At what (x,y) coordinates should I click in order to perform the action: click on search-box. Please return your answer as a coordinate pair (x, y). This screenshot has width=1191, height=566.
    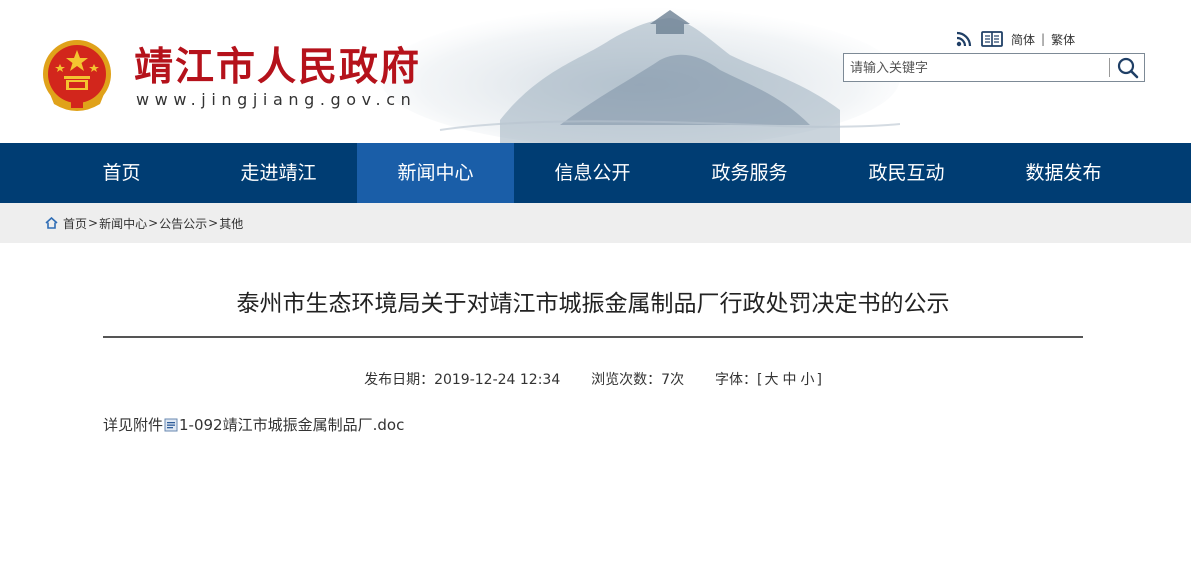
    Looking at the image, I should click on (994, 67).